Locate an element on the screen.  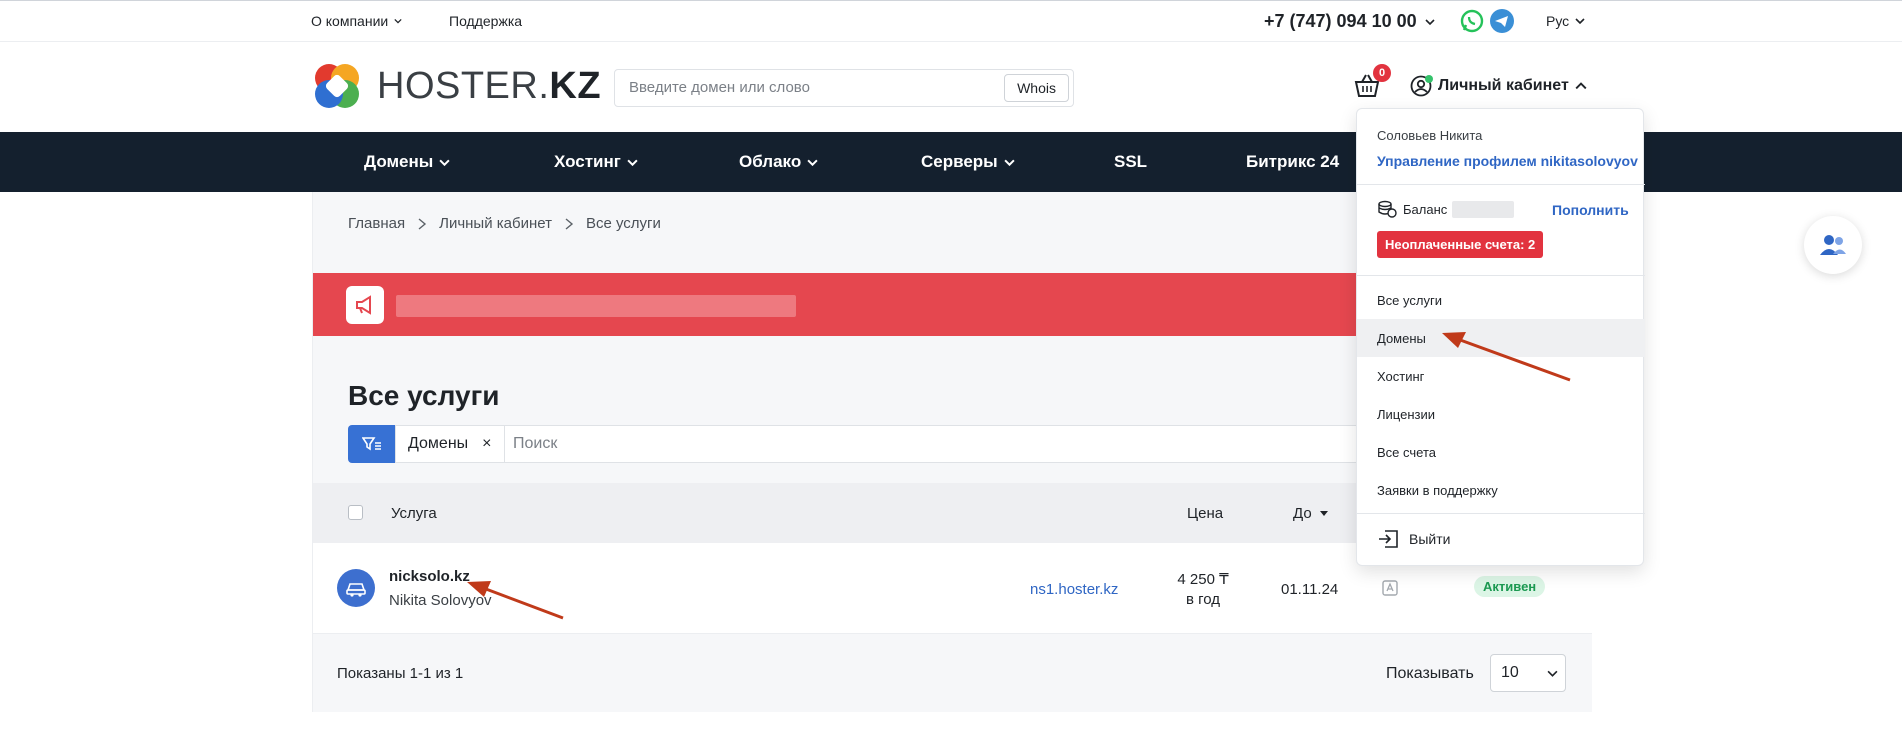
dropdown-item-support-tickets: Заявки в поддержку is located at coordinates (1501, 490).